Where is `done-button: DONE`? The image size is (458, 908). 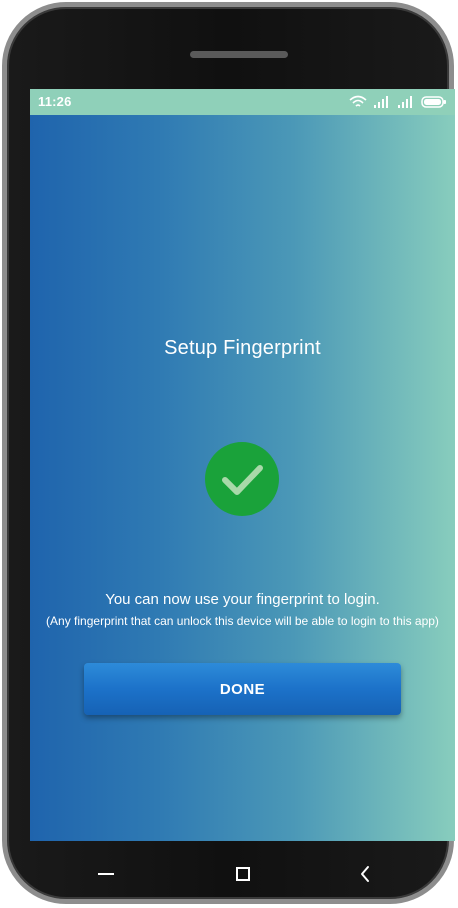
done-button: DONE is located at coordinates (242, 689).